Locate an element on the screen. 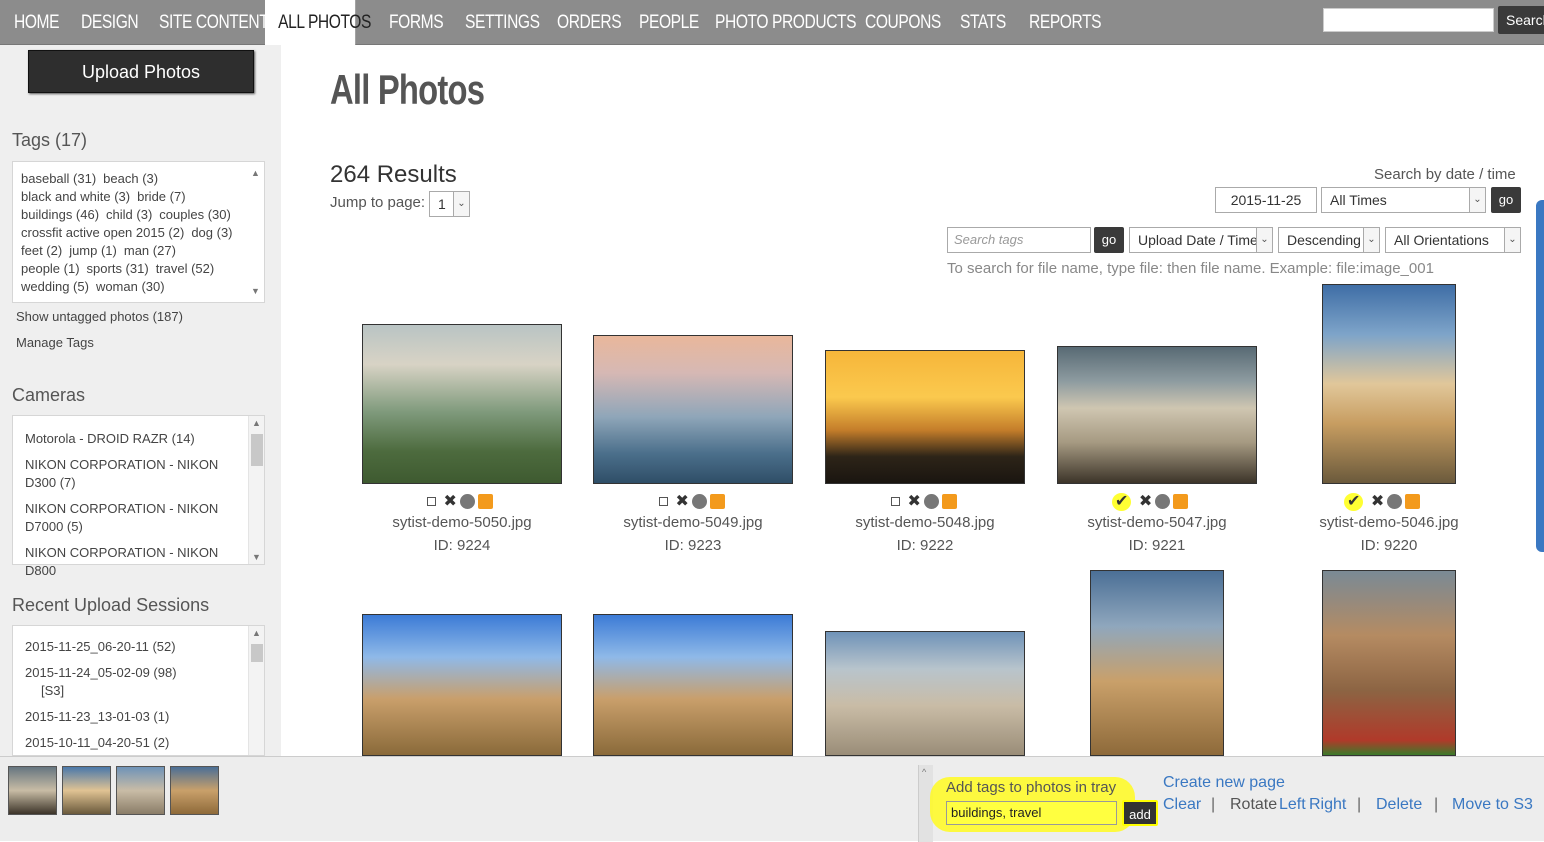 This screenshot has height=842, width=1544. tag-link: wedding (5) is located at coordinates (55, 286).